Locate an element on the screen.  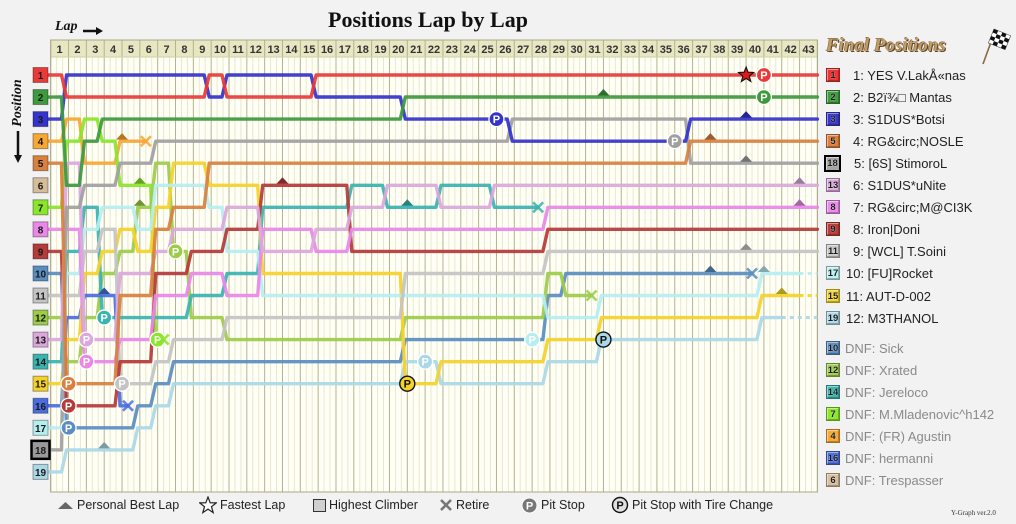
lap-tick-label: 9 is located at coordinates (202, 50).